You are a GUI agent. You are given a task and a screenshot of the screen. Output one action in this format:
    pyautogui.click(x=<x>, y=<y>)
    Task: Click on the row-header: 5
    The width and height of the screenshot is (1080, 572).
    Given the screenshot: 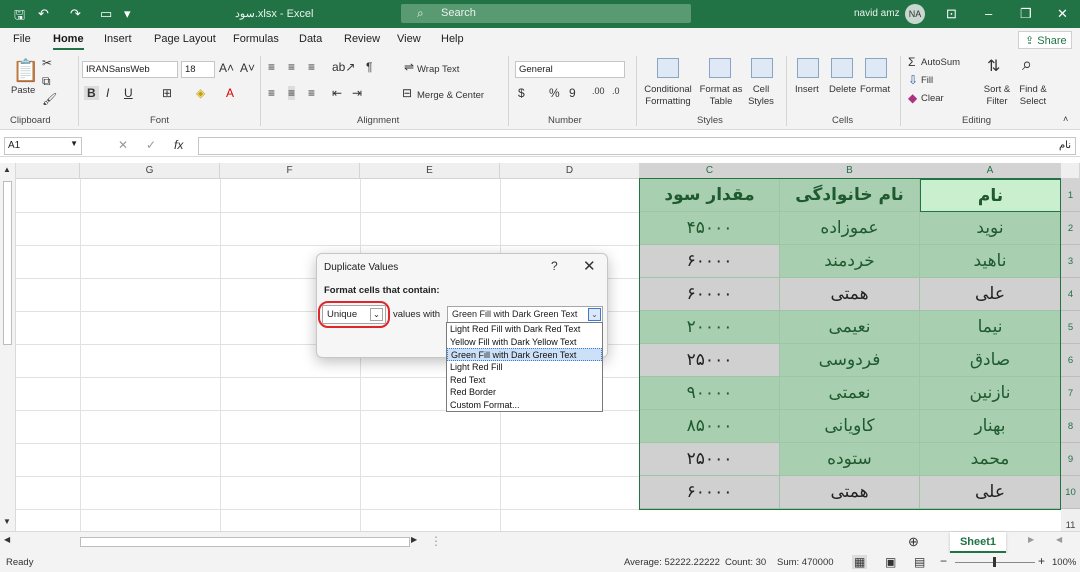 What is the action you would take?
    pyautogui.click(x=1070, y=327)
    